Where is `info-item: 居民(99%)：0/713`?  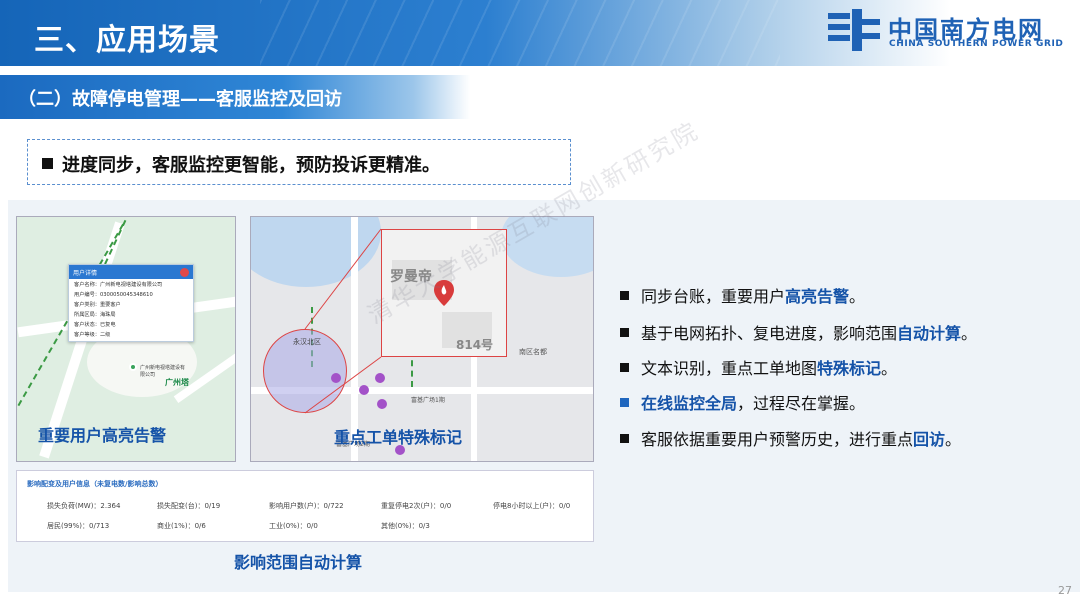
info-item: 居民(99%)：0/713 is located at coordinates (78, 526).